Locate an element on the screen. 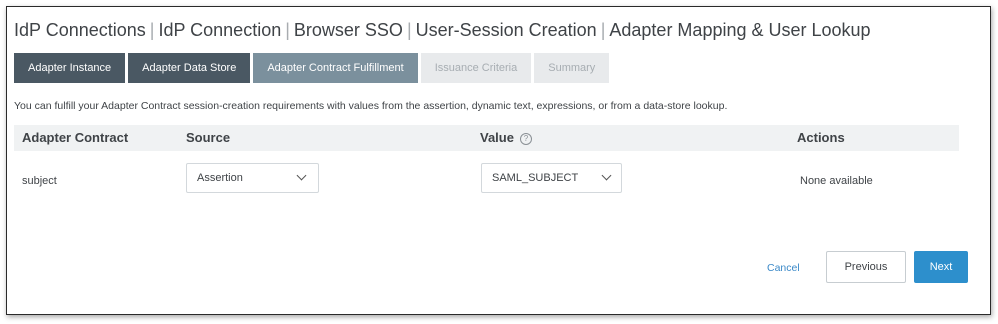 Image resolution: width=998 pixels, height=324 pixels. column-header-value: Value? is located at coordinates (506, 138).